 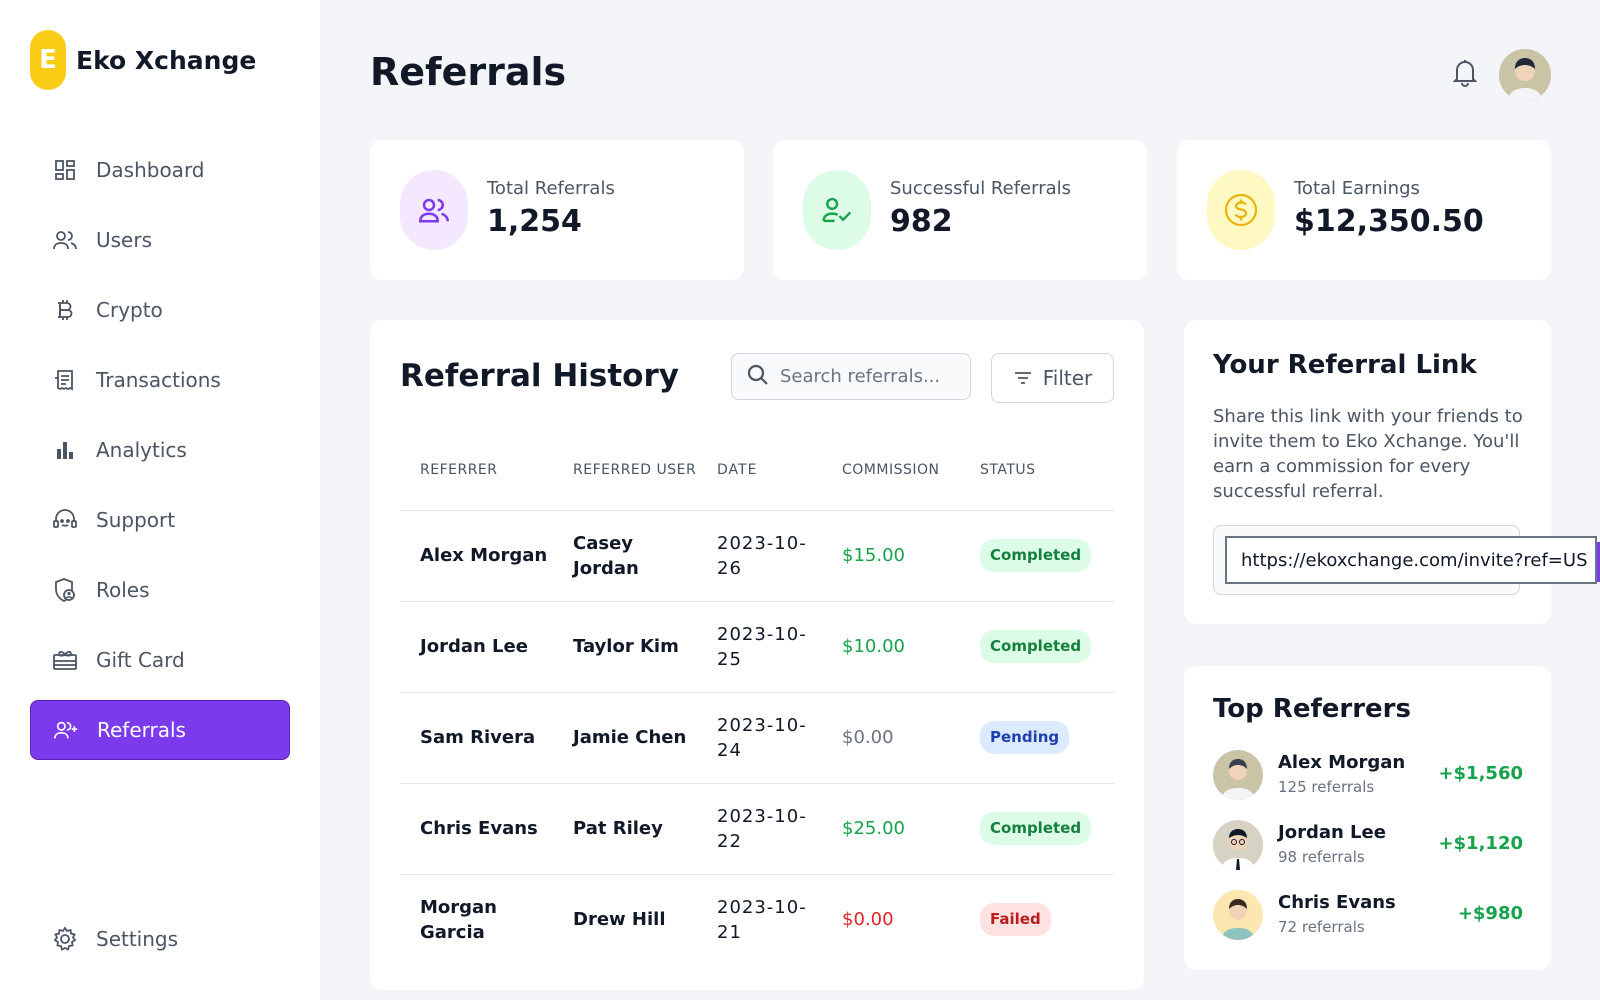 What do you see at coordinates (981, 188) in the screenshot?
I see `stat-label: Successful Referrals` at bounding box center [981, 188].